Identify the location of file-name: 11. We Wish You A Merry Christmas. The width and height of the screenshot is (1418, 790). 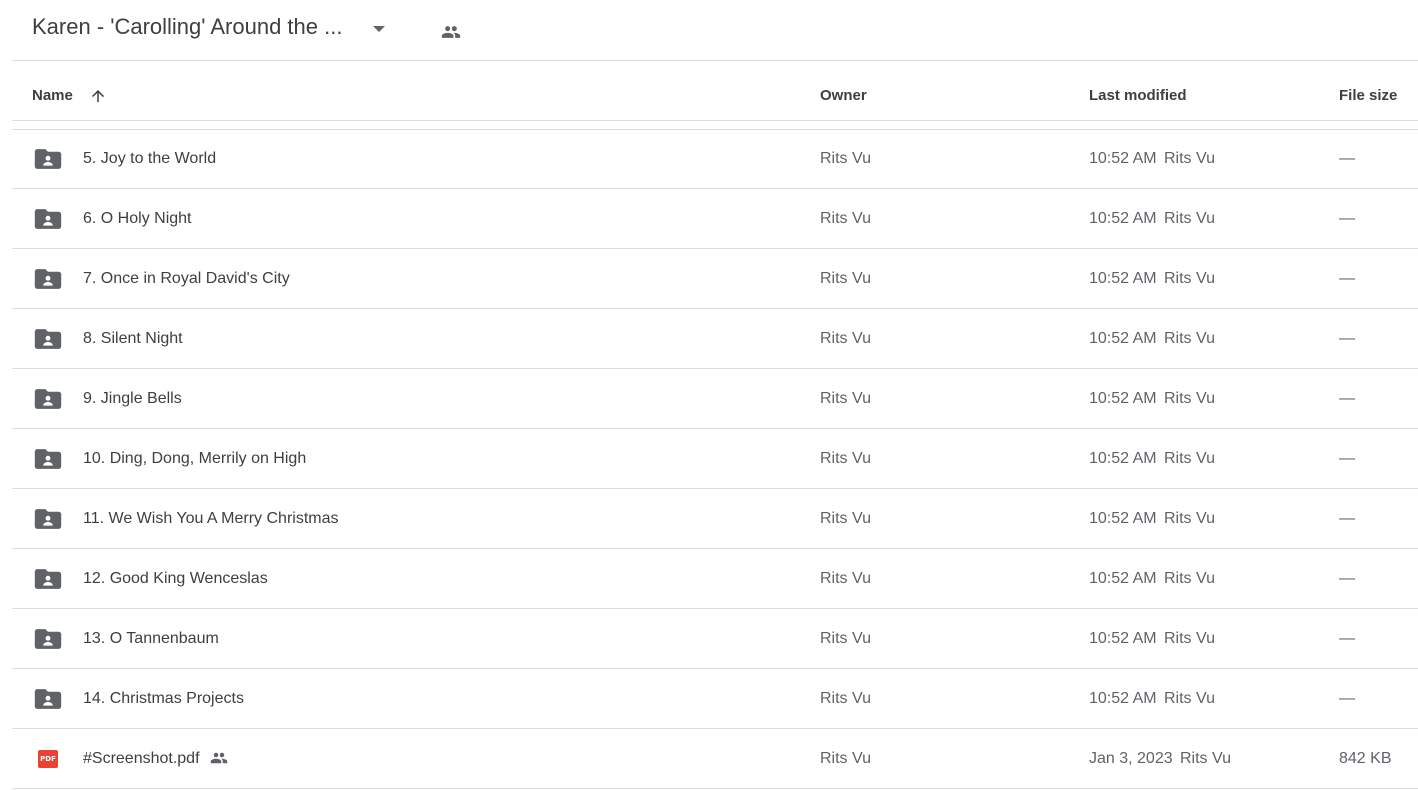
(211, 519).